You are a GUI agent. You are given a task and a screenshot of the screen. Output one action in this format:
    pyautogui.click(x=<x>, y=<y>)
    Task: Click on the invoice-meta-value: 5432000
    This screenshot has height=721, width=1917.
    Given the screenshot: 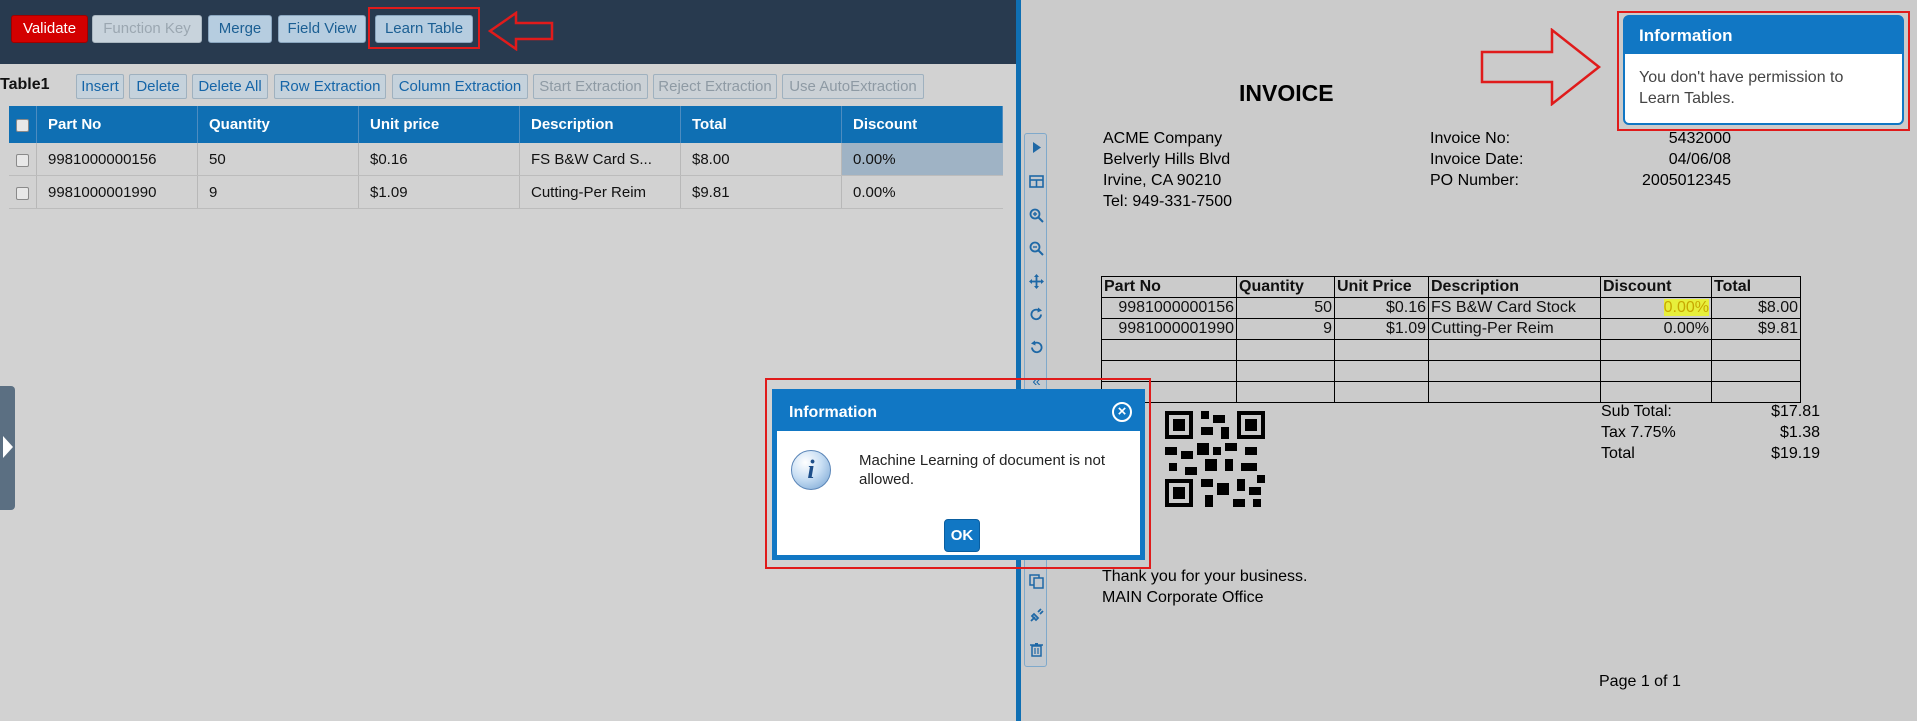 What is the action you would take?
    pyautogui.click(x=1699, y=138)
    